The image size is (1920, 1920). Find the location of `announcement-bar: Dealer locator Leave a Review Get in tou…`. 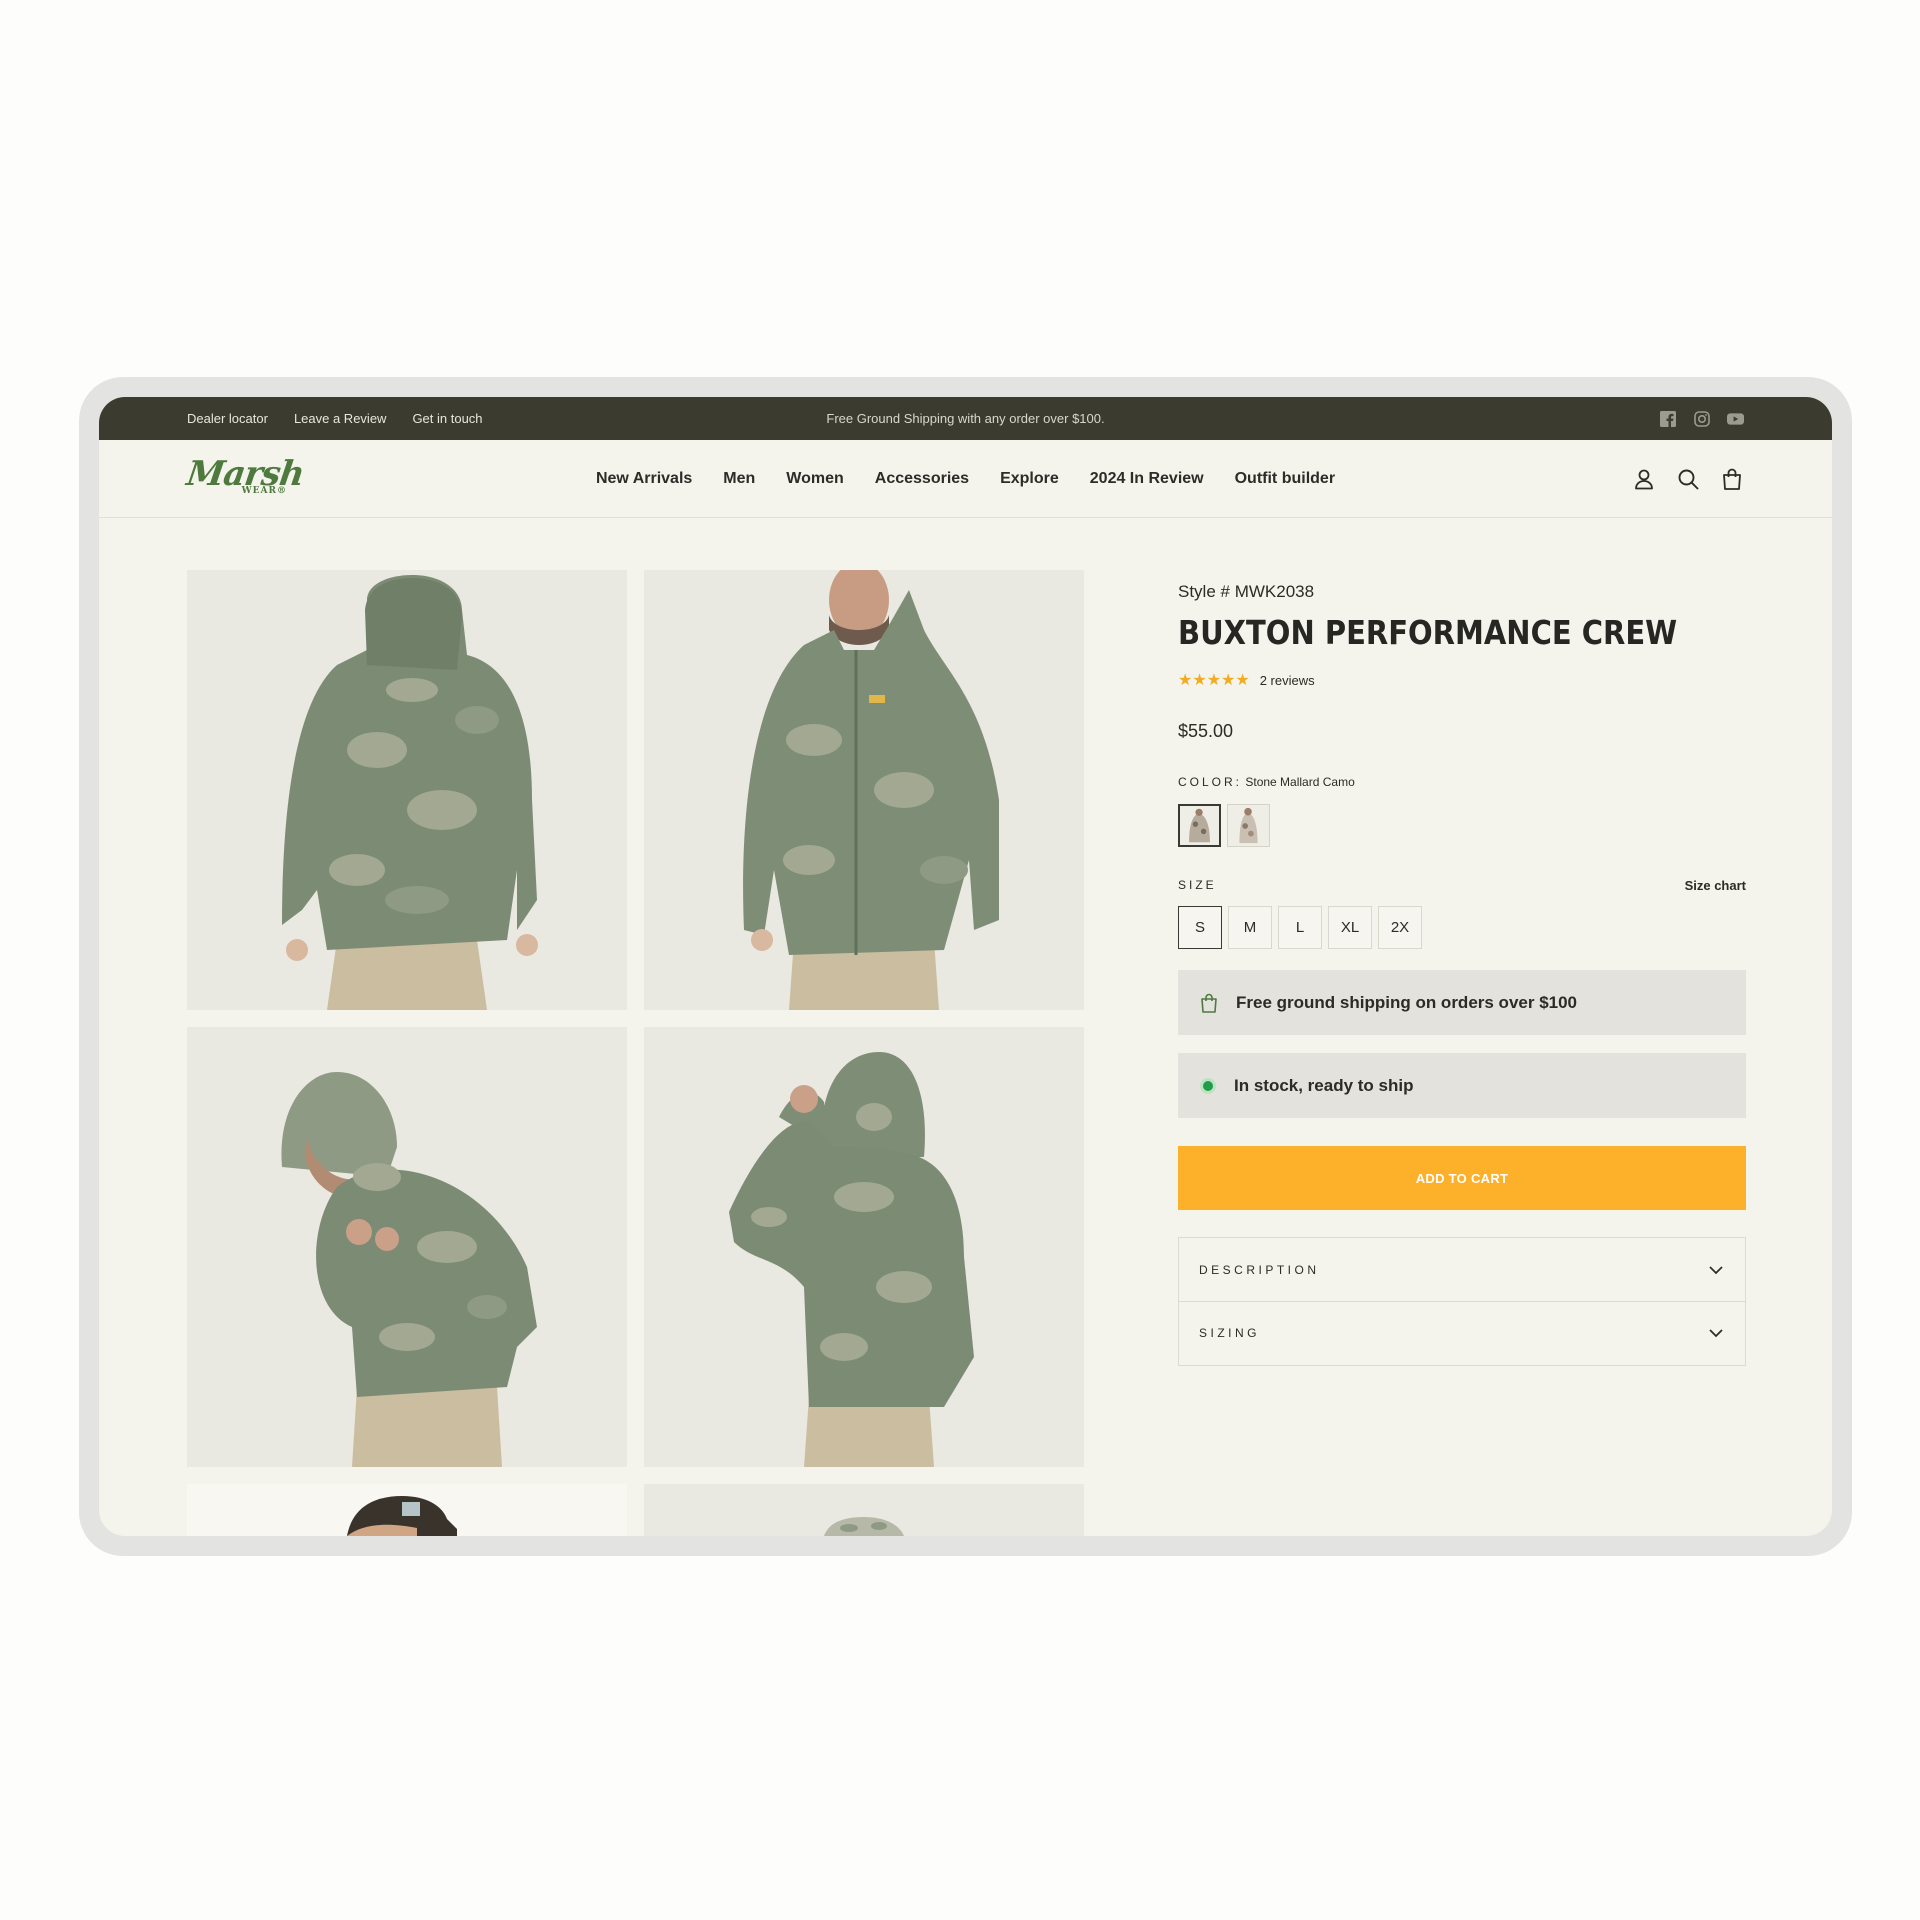

announcement-bar: Dealer locator Leave a Review Get in tou… is located at coordinates (965, 418).